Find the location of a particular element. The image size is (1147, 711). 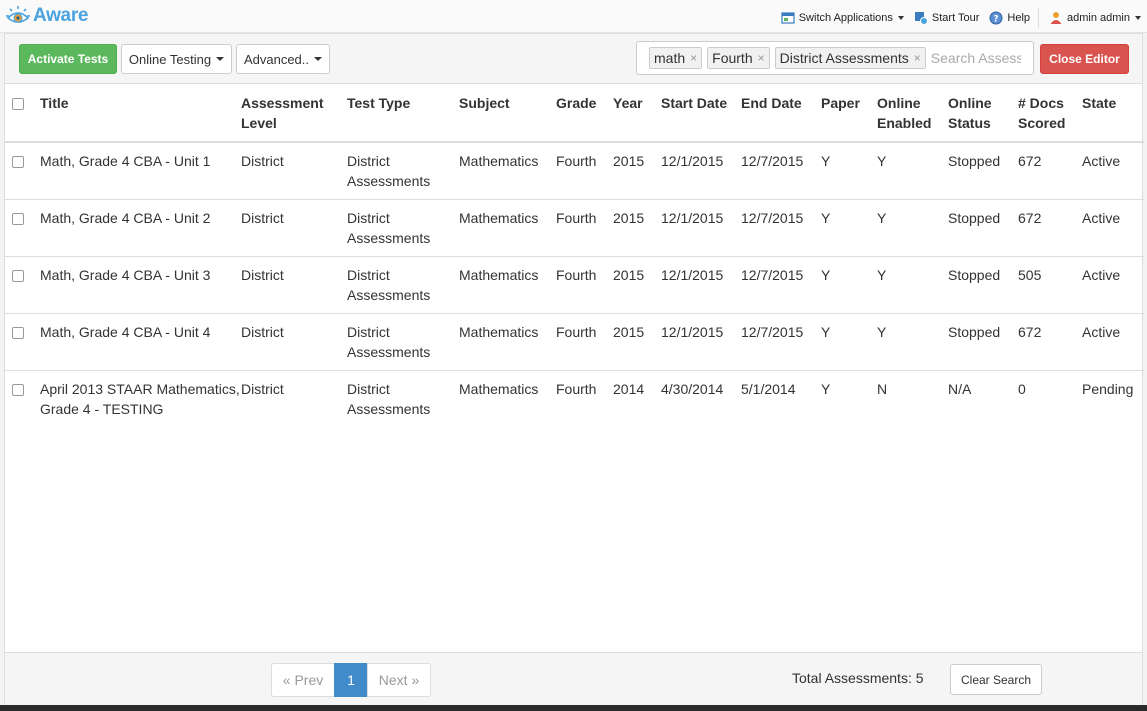

chevron-down-icon is located at coordinates (900, 18).